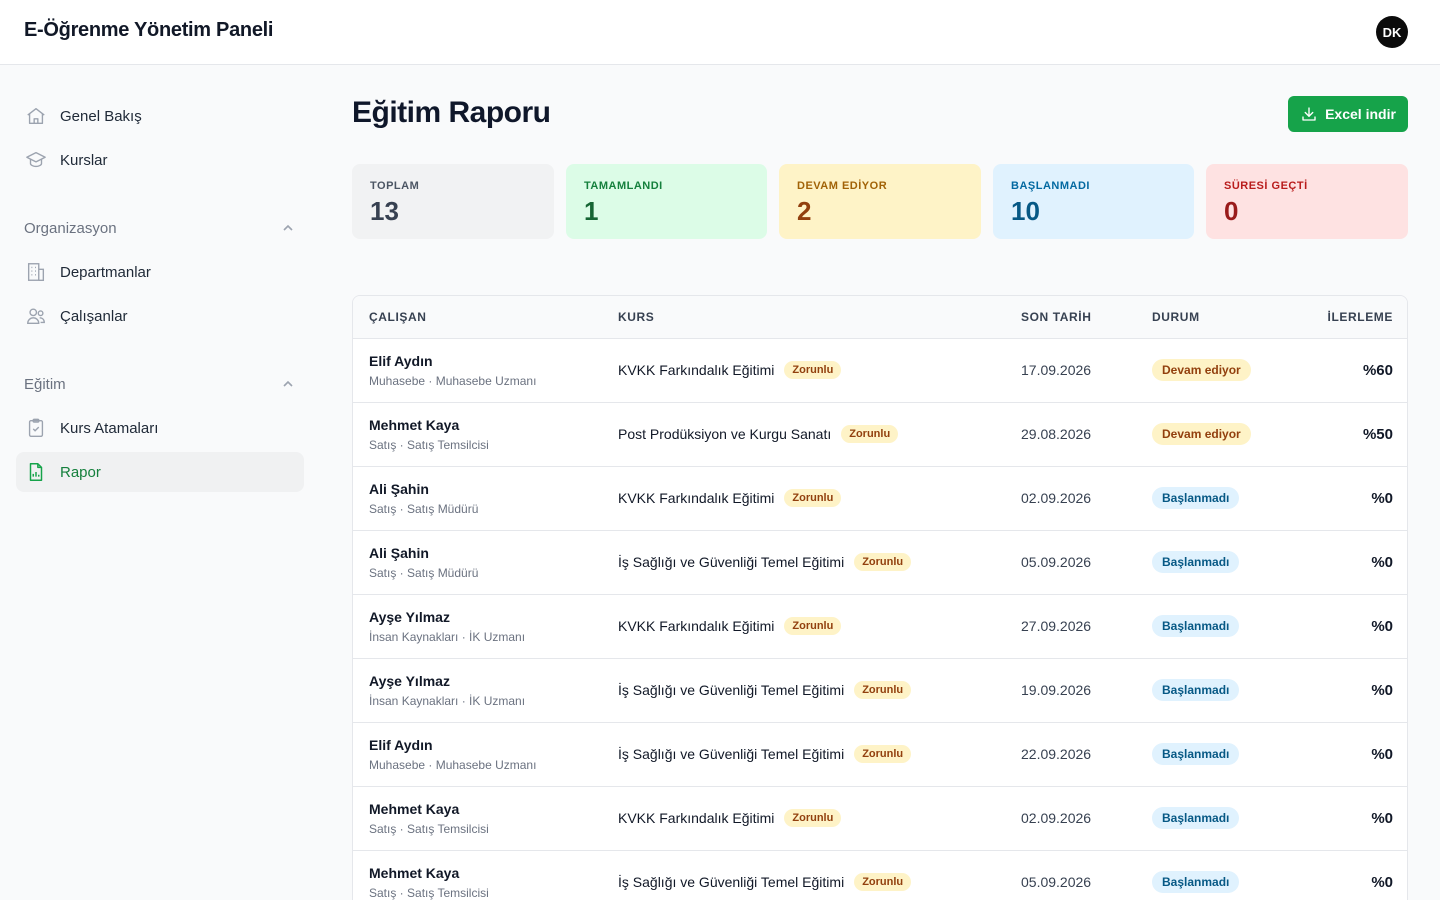 This screenshot has height=900, width=1440. What do you see at coordinates (453, 765) in the screenshot?
I see `employee-department-role: Muhasebe · Muhasebe Uzmanı` at bounding box center [453, 765].